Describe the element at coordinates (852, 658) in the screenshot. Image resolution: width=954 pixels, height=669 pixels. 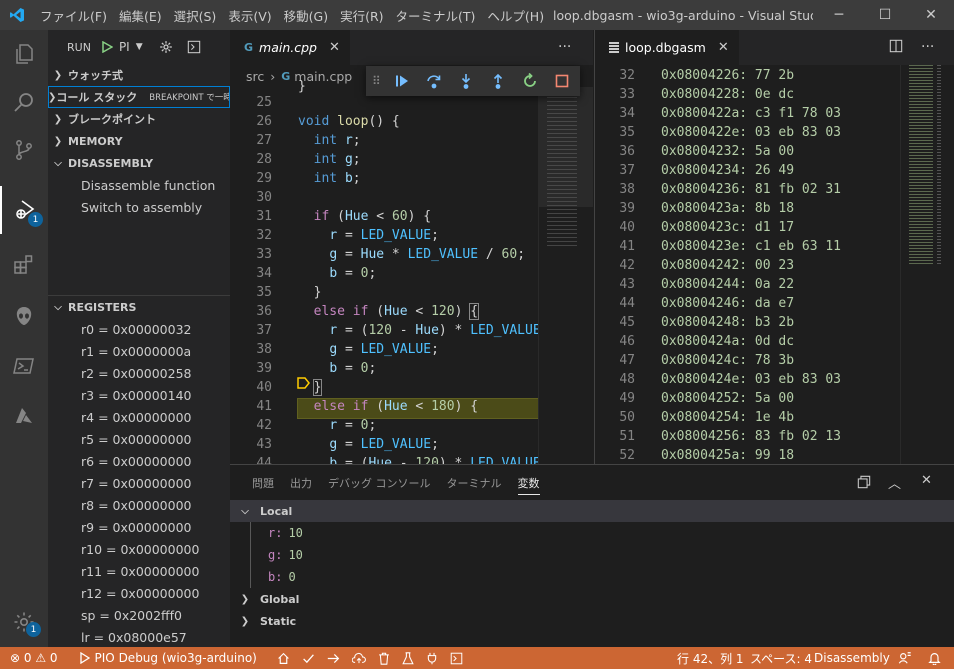
I see `language-mode-status: Disassembly` at that location.